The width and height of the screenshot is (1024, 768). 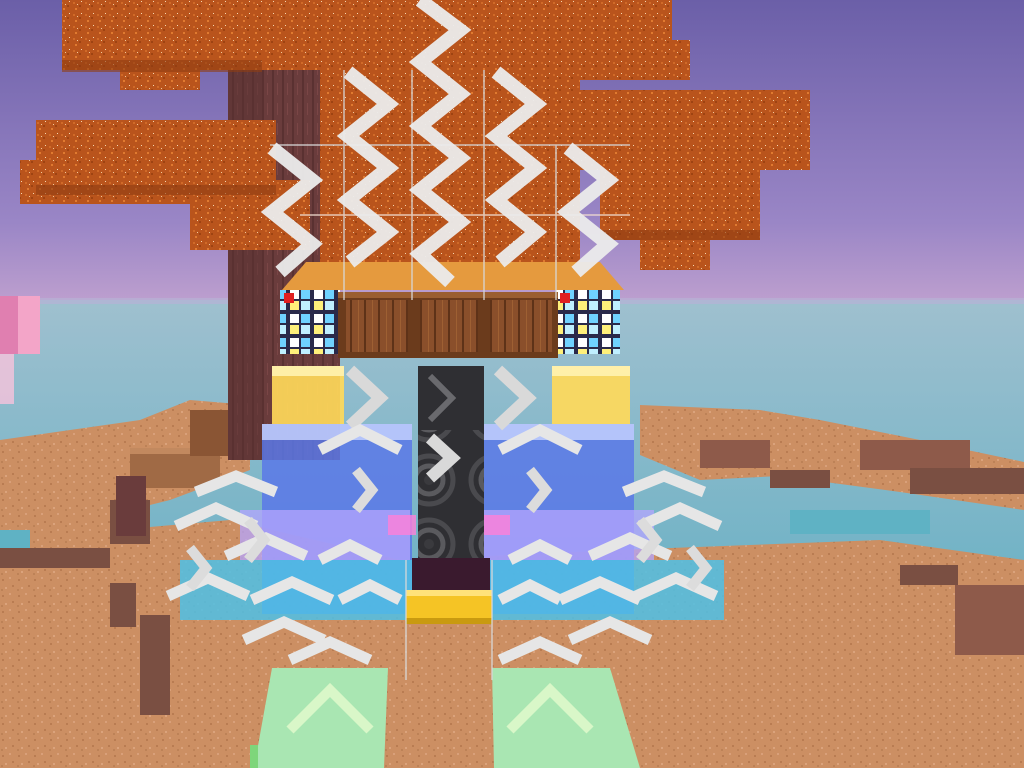 I want to click on gold-block, so click(x=449, y=607).